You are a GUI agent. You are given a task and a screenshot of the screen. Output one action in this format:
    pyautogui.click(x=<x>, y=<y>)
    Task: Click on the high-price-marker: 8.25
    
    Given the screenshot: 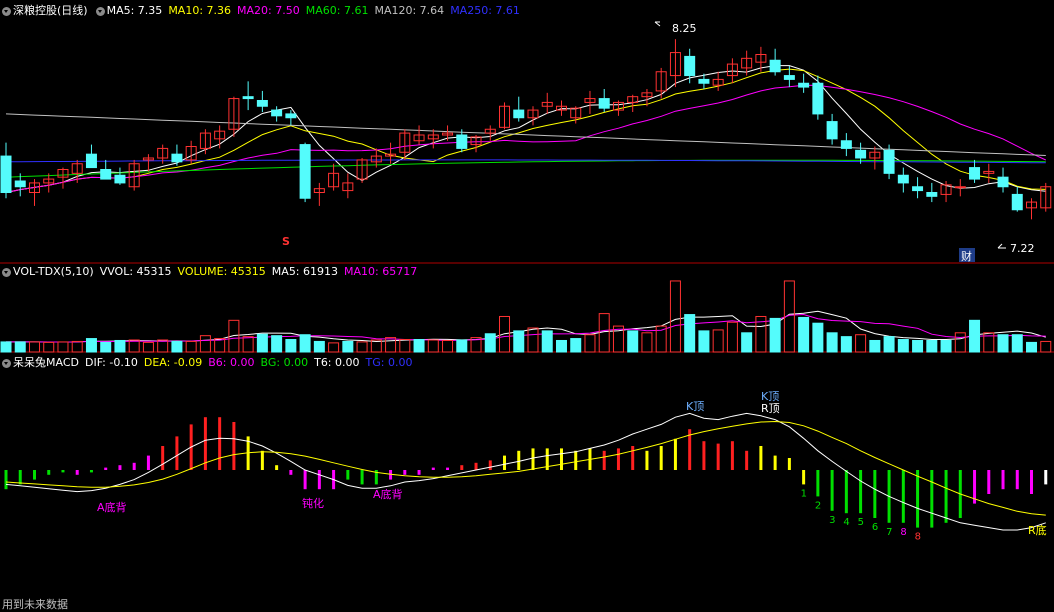 What is the action you would take?
    pyautogui.click(x=675, y=28)
    